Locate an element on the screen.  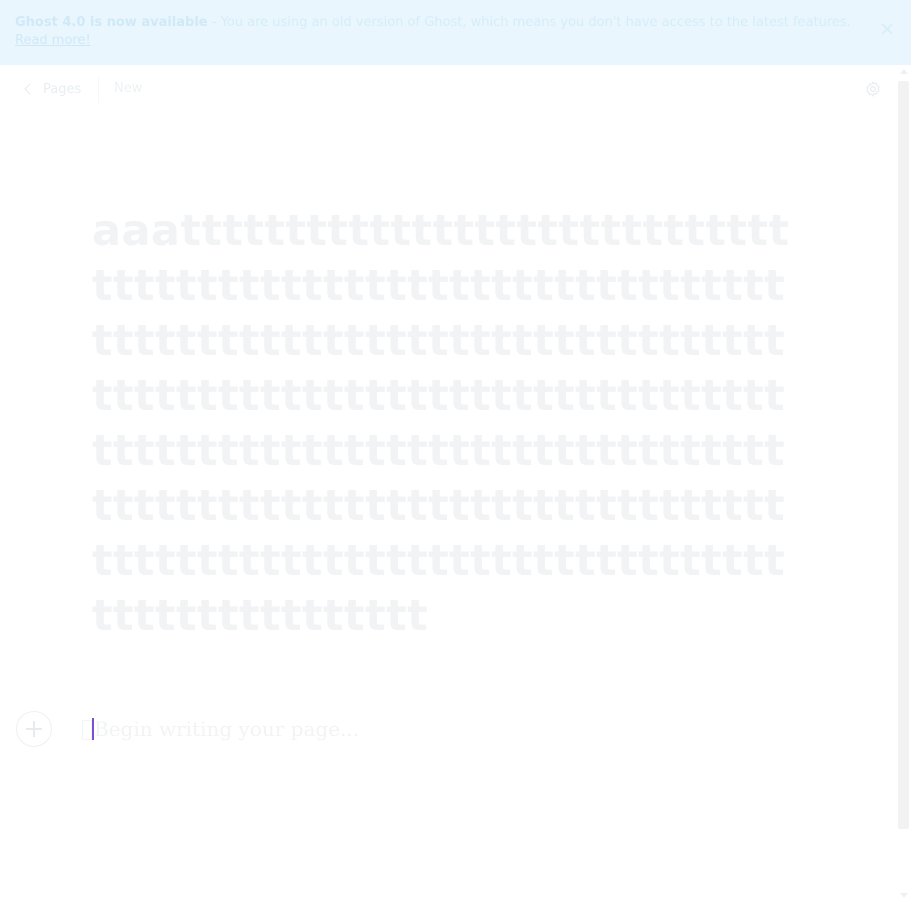
vertical-scrollbar is located at coordinates (903, 483).